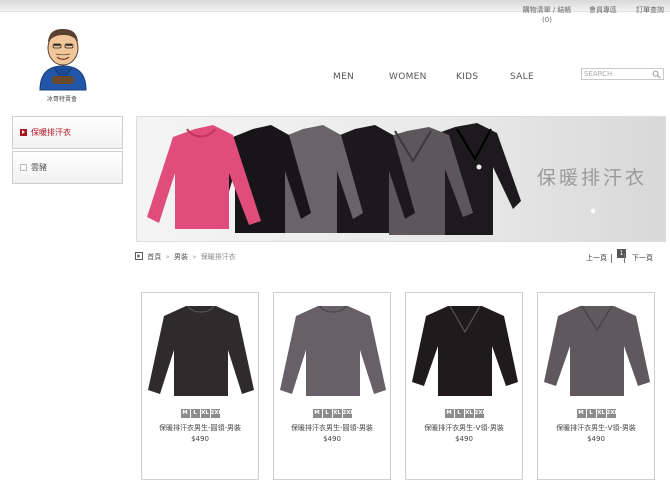  I want to click on nav-women: WOMEN, so click(408, 77).